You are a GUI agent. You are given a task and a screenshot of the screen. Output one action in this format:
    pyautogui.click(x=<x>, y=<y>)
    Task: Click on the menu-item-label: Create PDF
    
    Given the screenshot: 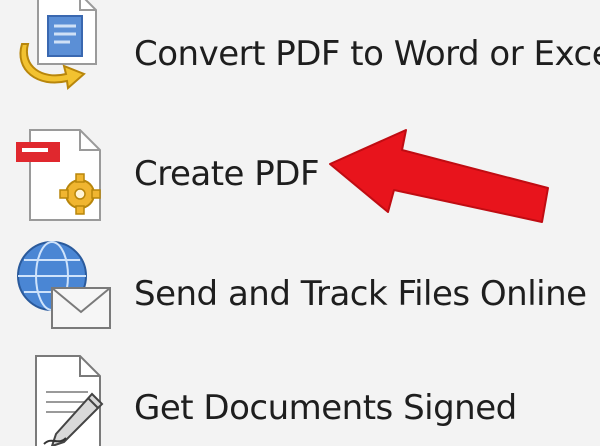 What is the action you would take?
    pyautogui.click(x=227, y=174)
    